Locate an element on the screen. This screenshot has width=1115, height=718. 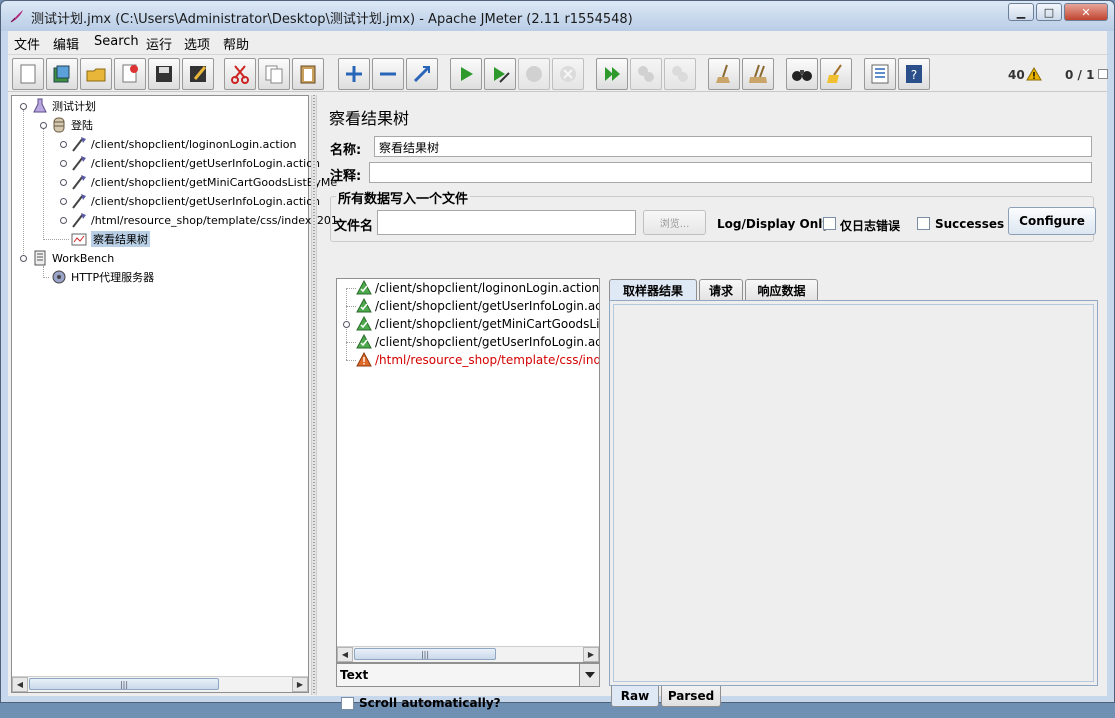
reset-search-button is located at coordinates (836, 74).